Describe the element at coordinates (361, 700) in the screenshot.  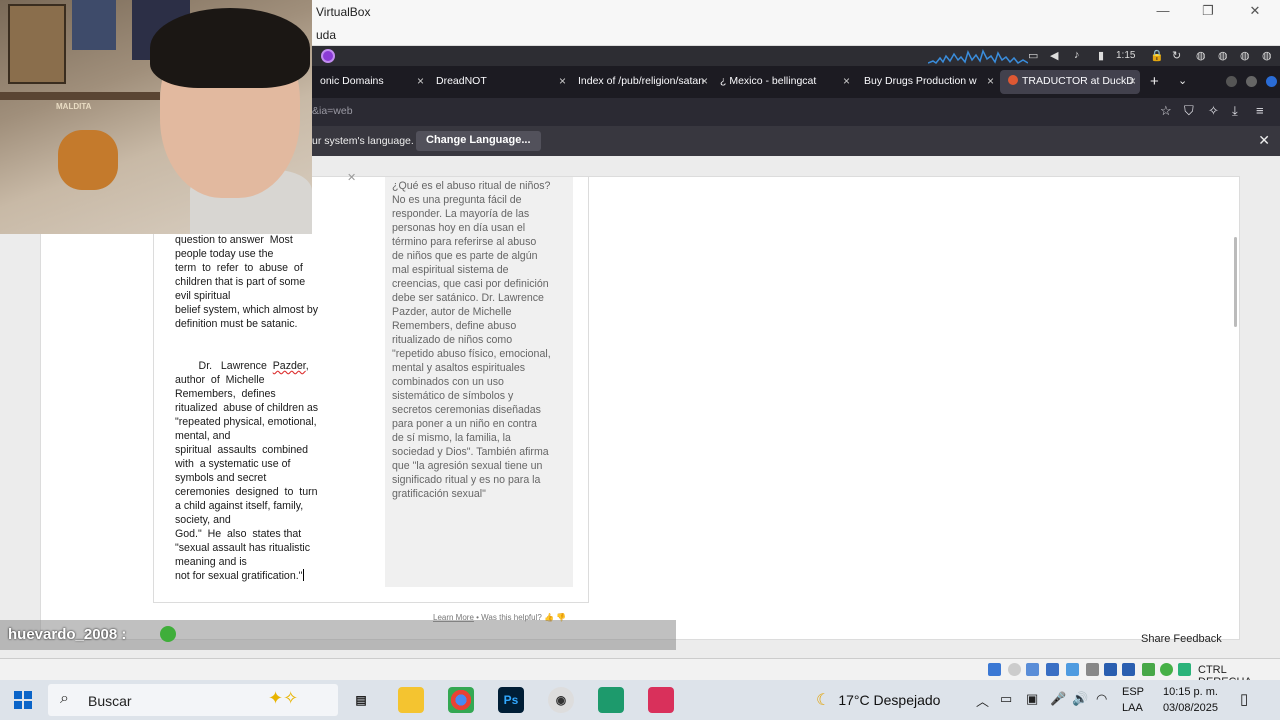
I see `task-view-icon: ▤` at that location.